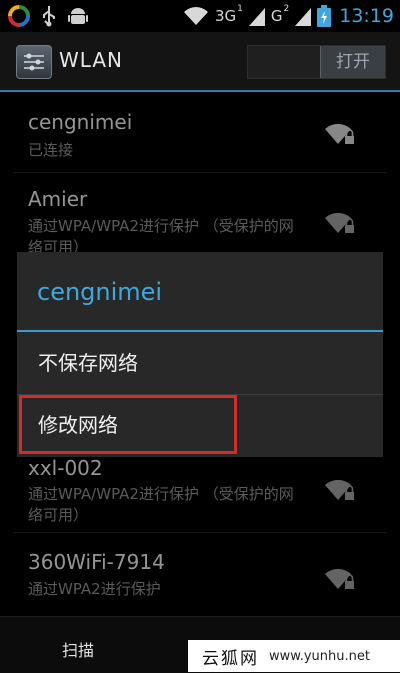  I want to click on wifi-icon, so click(195, 16).